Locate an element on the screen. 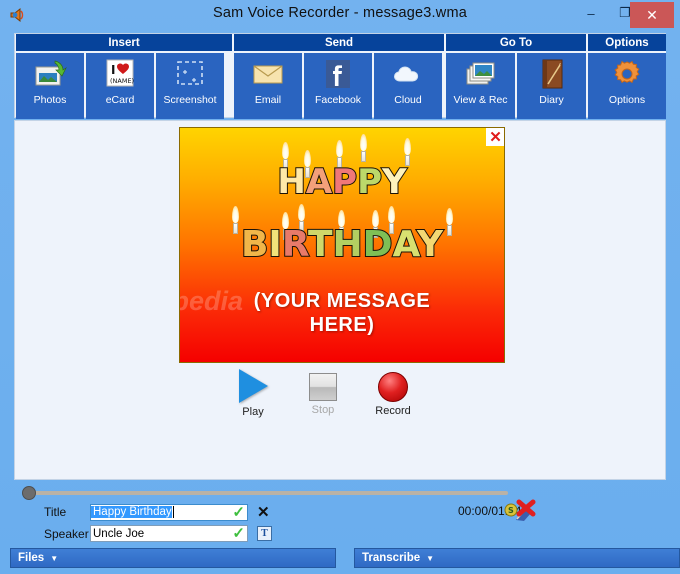 The height and width of the screenshot is (574, 680). toolbar-label-diary: Diary is located at coordinates (551, 100).